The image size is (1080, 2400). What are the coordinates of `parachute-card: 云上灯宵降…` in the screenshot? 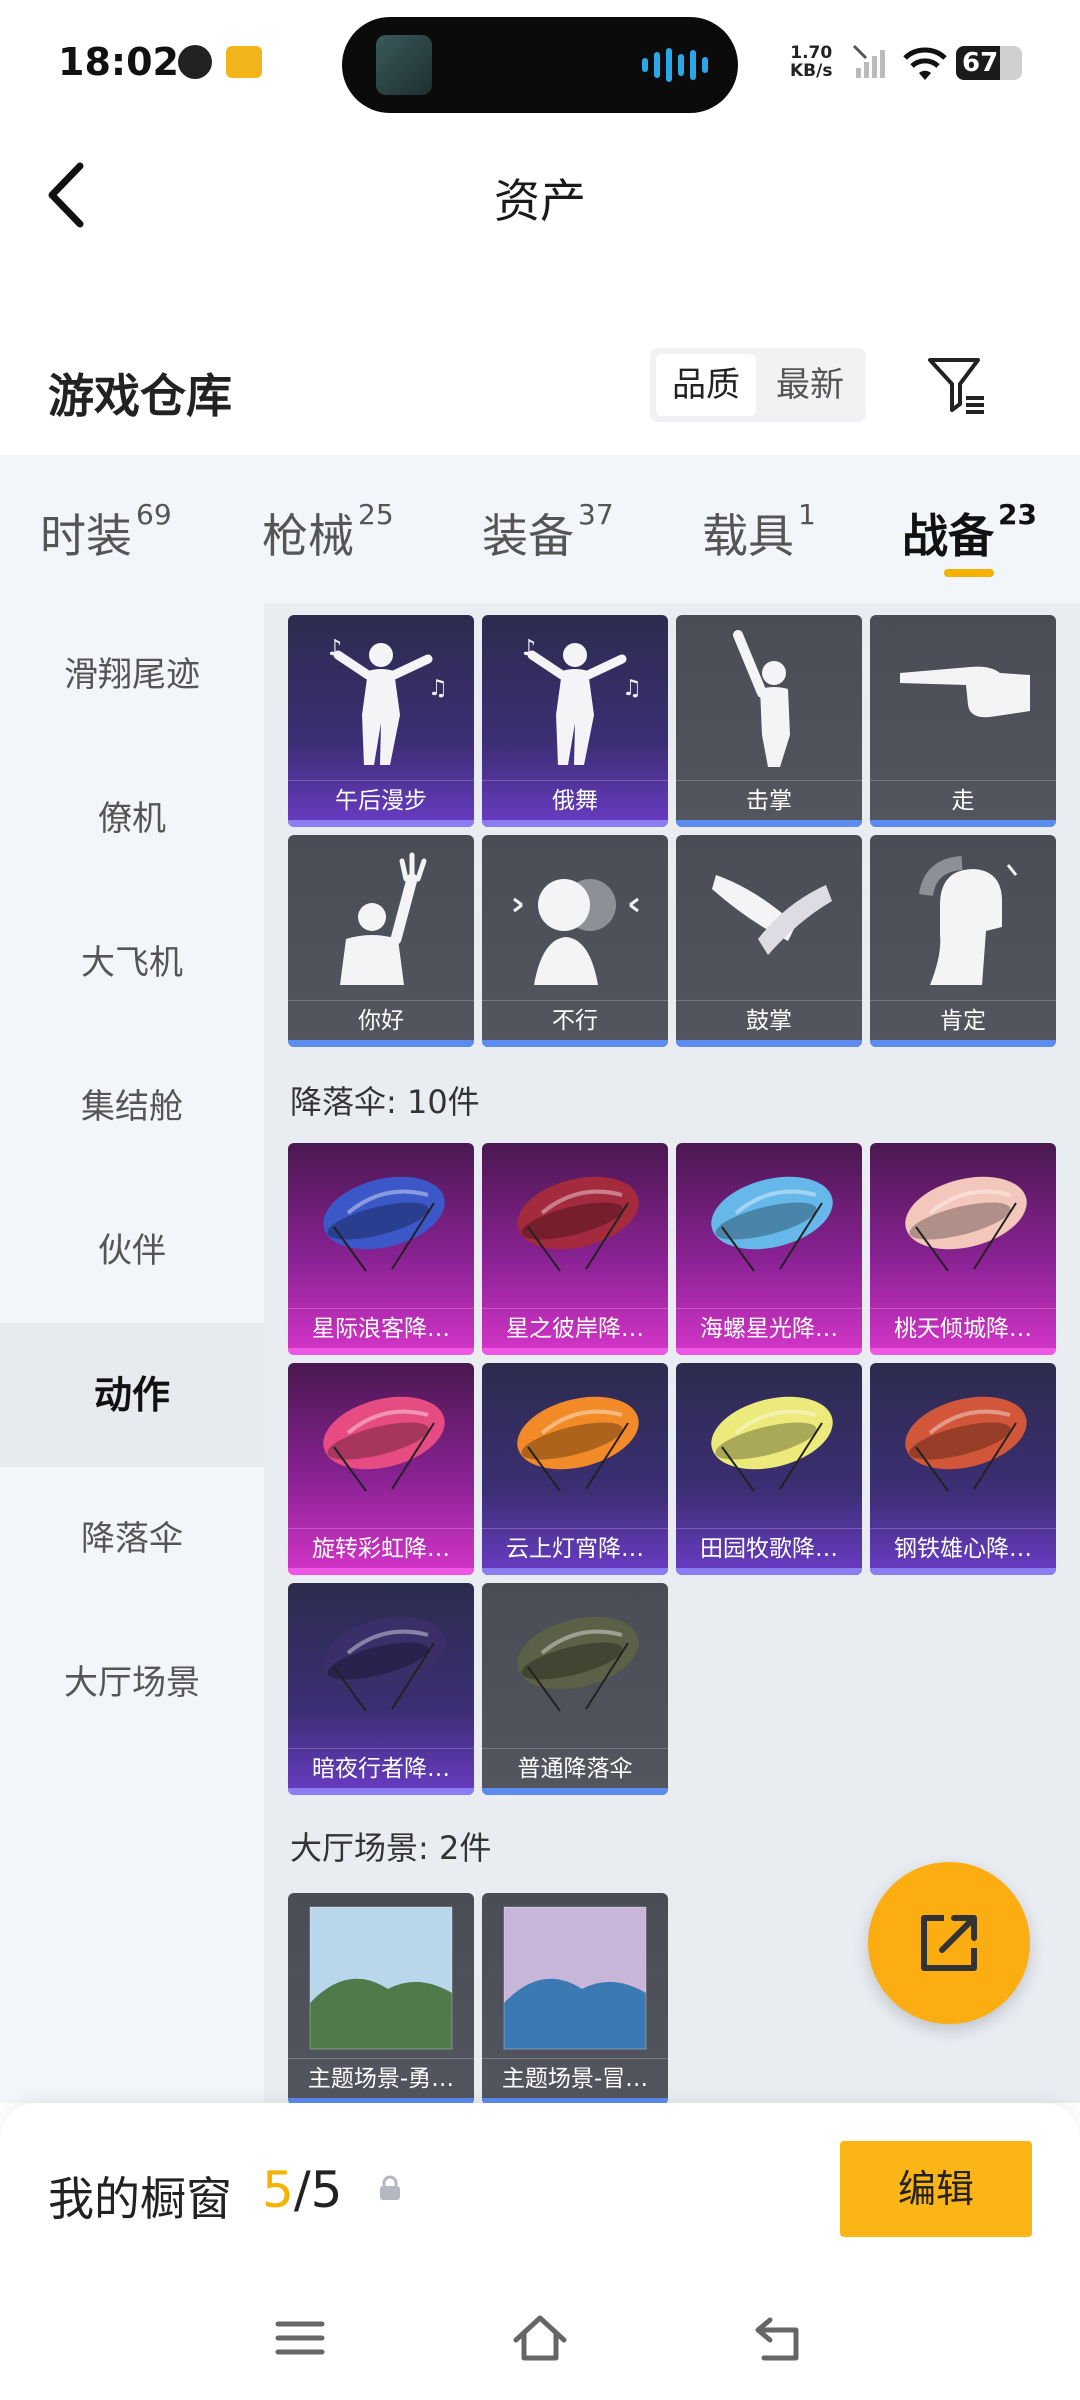 It's located at (575, 1469).